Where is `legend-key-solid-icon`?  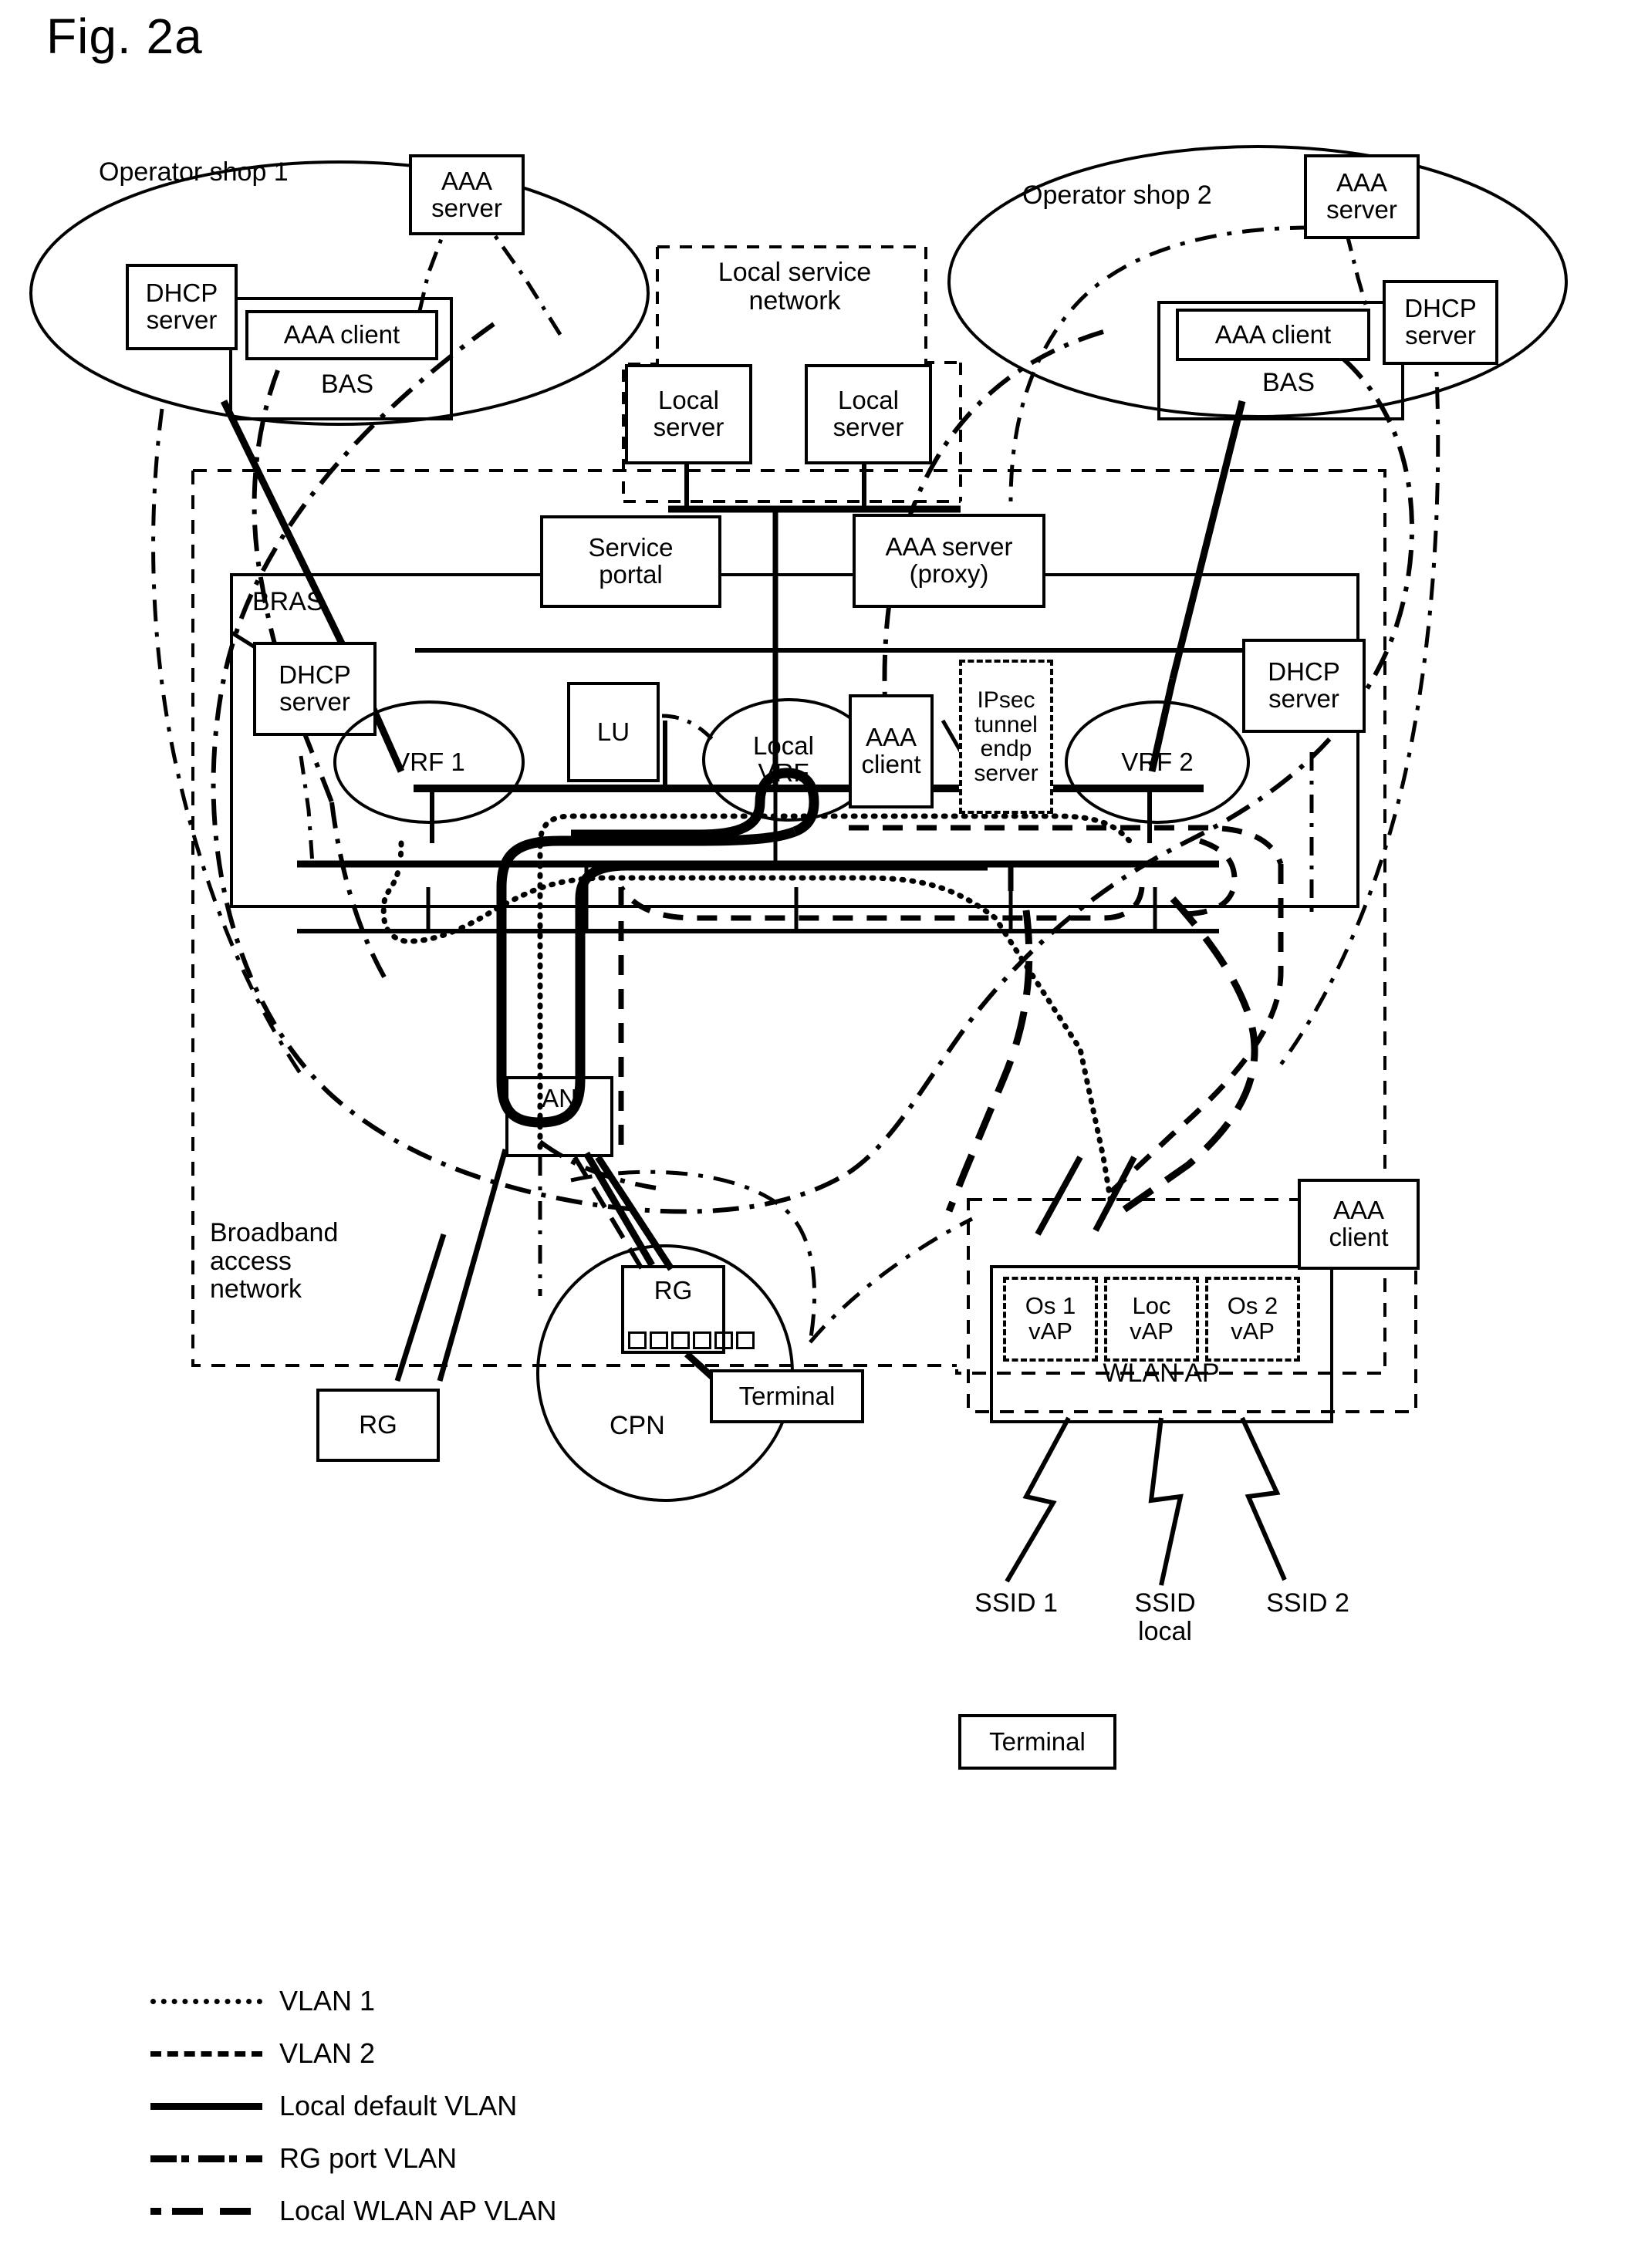
legend-key-solid-icon is located at coordinates (206, 2106).